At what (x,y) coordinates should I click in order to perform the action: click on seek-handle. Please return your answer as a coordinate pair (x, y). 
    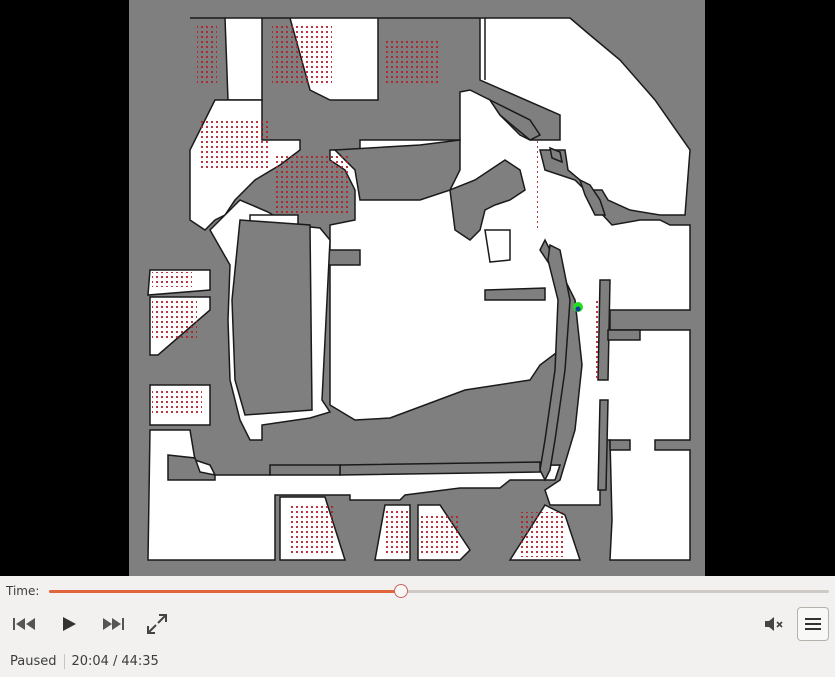
    Looking at the image, I should click on (400, 591).